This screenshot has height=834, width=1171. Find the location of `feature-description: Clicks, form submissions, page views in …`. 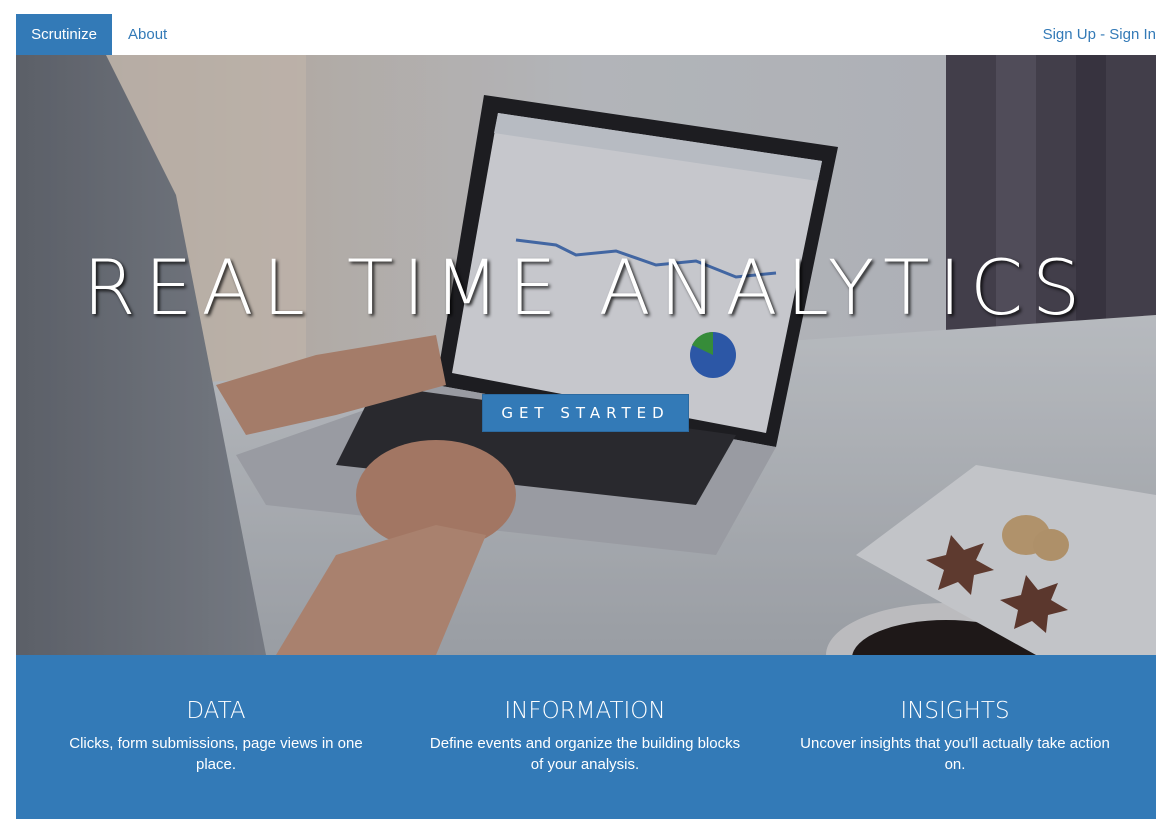

feature-description: Clicks, form submissions, page views in … is located at coordinates (216, 754).